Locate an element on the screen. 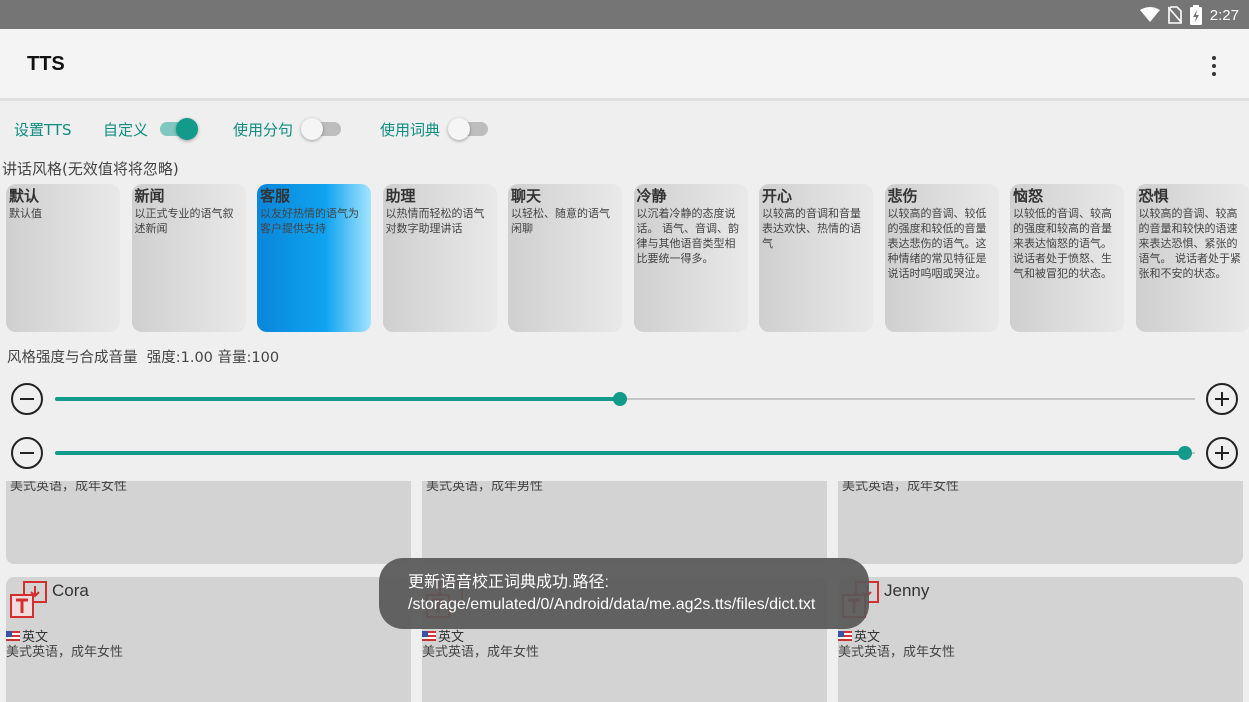 The width and height of the screenshot is (1249, 702). volume-slider-row is located at coordinates (624, 453).